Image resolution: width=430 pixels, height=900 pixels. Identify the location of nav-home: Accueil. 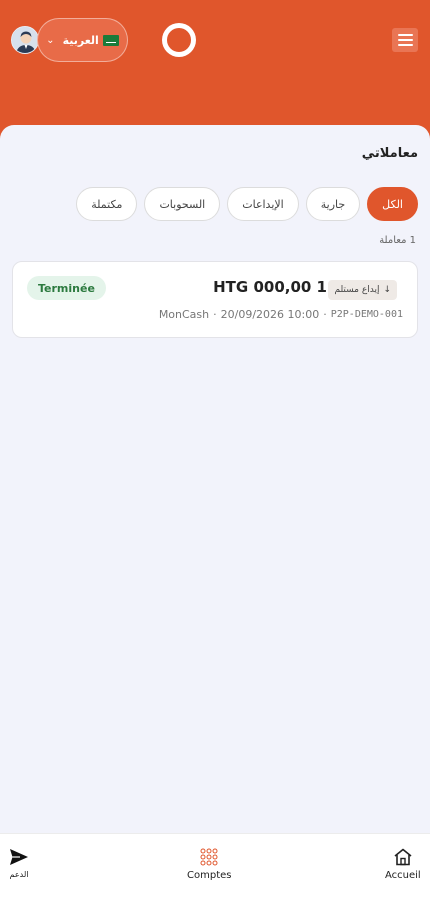
(403, 864).